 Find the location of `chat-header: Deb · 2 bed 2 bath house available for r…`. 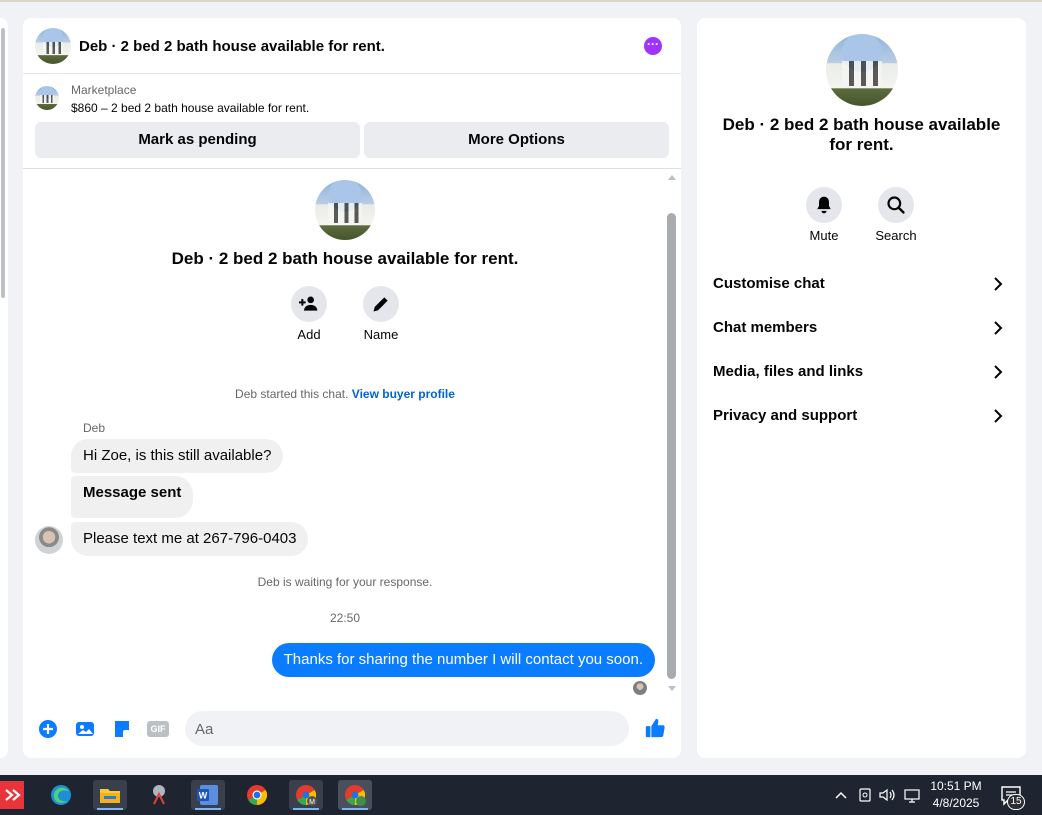

chat-header: Deb · 2 bed 2 bath house available for r… is located at coordinates (352, 46).